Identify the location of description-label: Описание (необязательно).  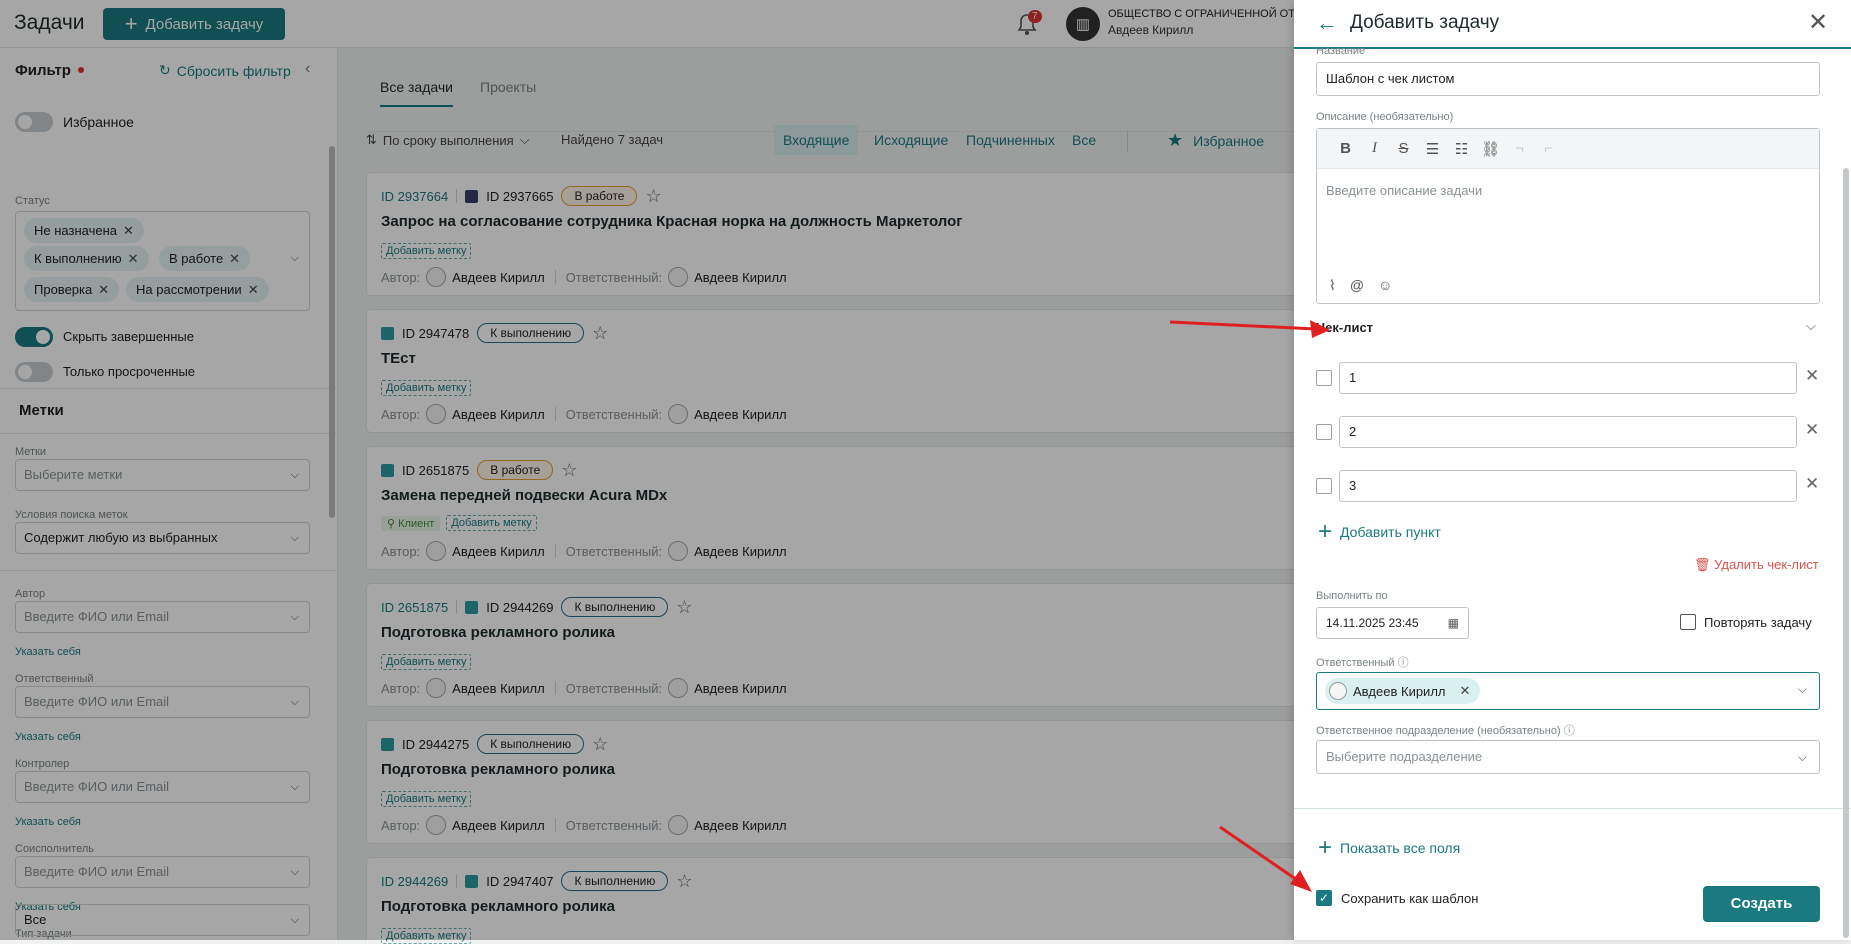
(1385, 117).